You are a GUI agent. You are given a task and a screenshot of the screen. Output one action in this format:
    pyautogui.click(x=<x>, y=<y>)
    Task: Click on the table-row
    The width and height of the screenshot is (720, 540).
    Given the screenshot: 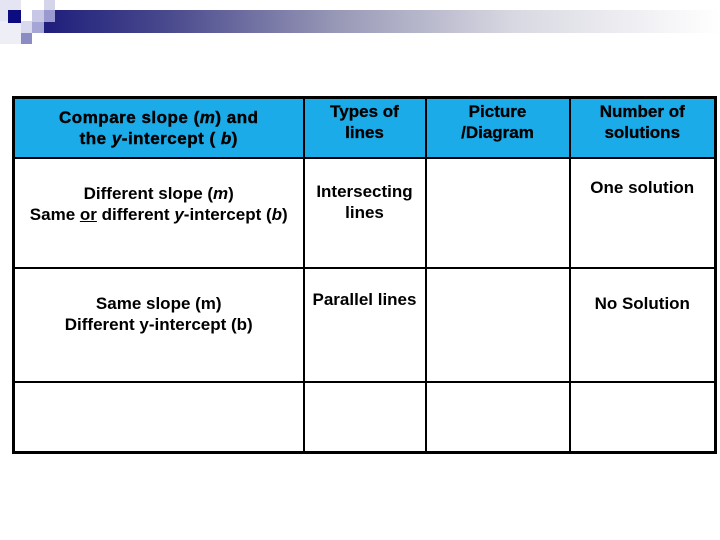 What is the action you would take?
    pyautogui.click(x=364, y=417)
    